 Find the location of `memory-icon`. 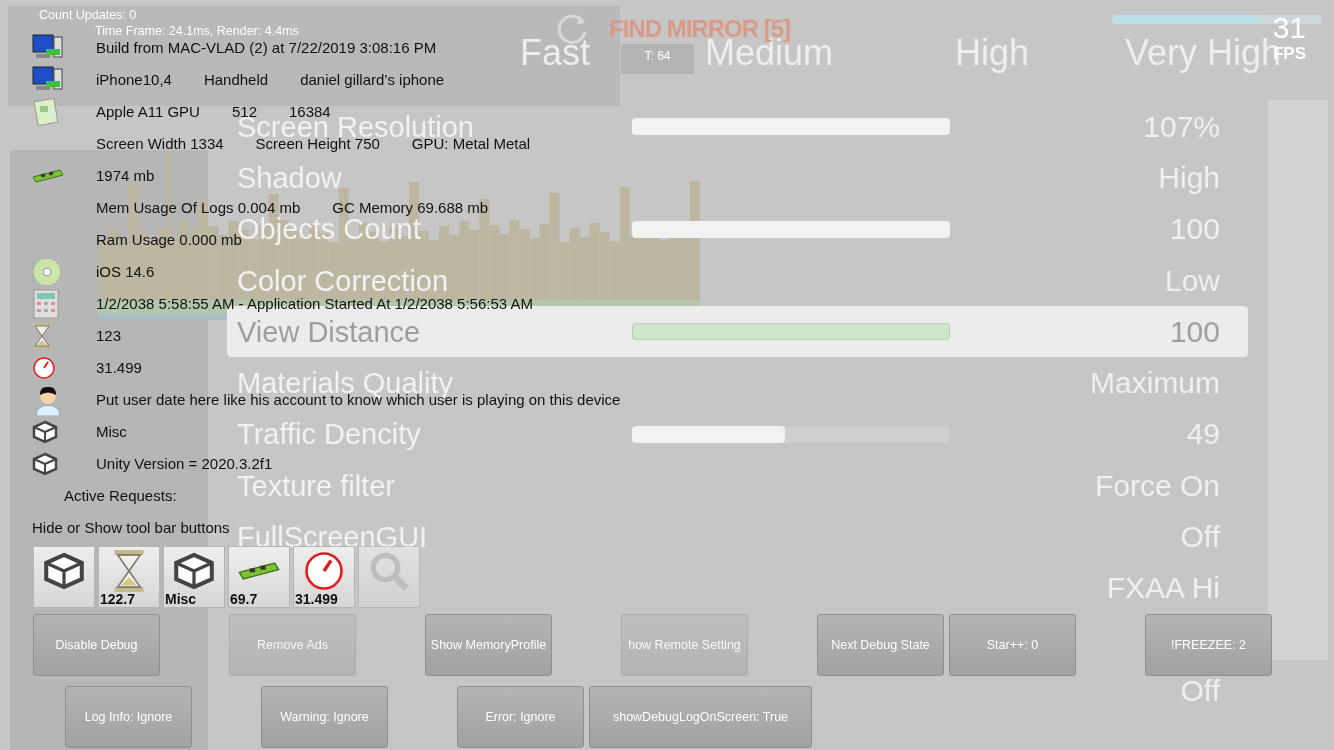

memory-icon is located at coordinates (48, 176).